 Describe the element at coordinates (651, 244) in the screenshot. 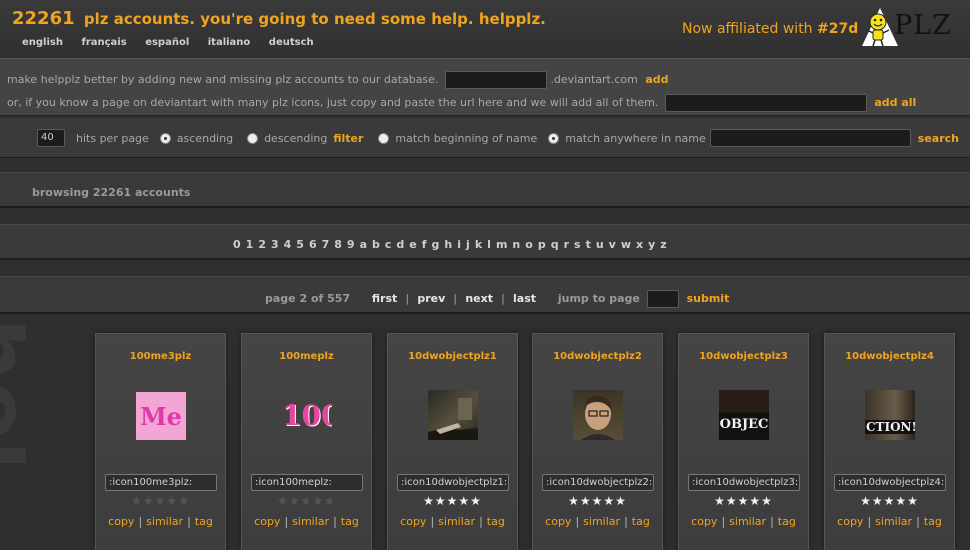

I see `letter-link: y` at that location.